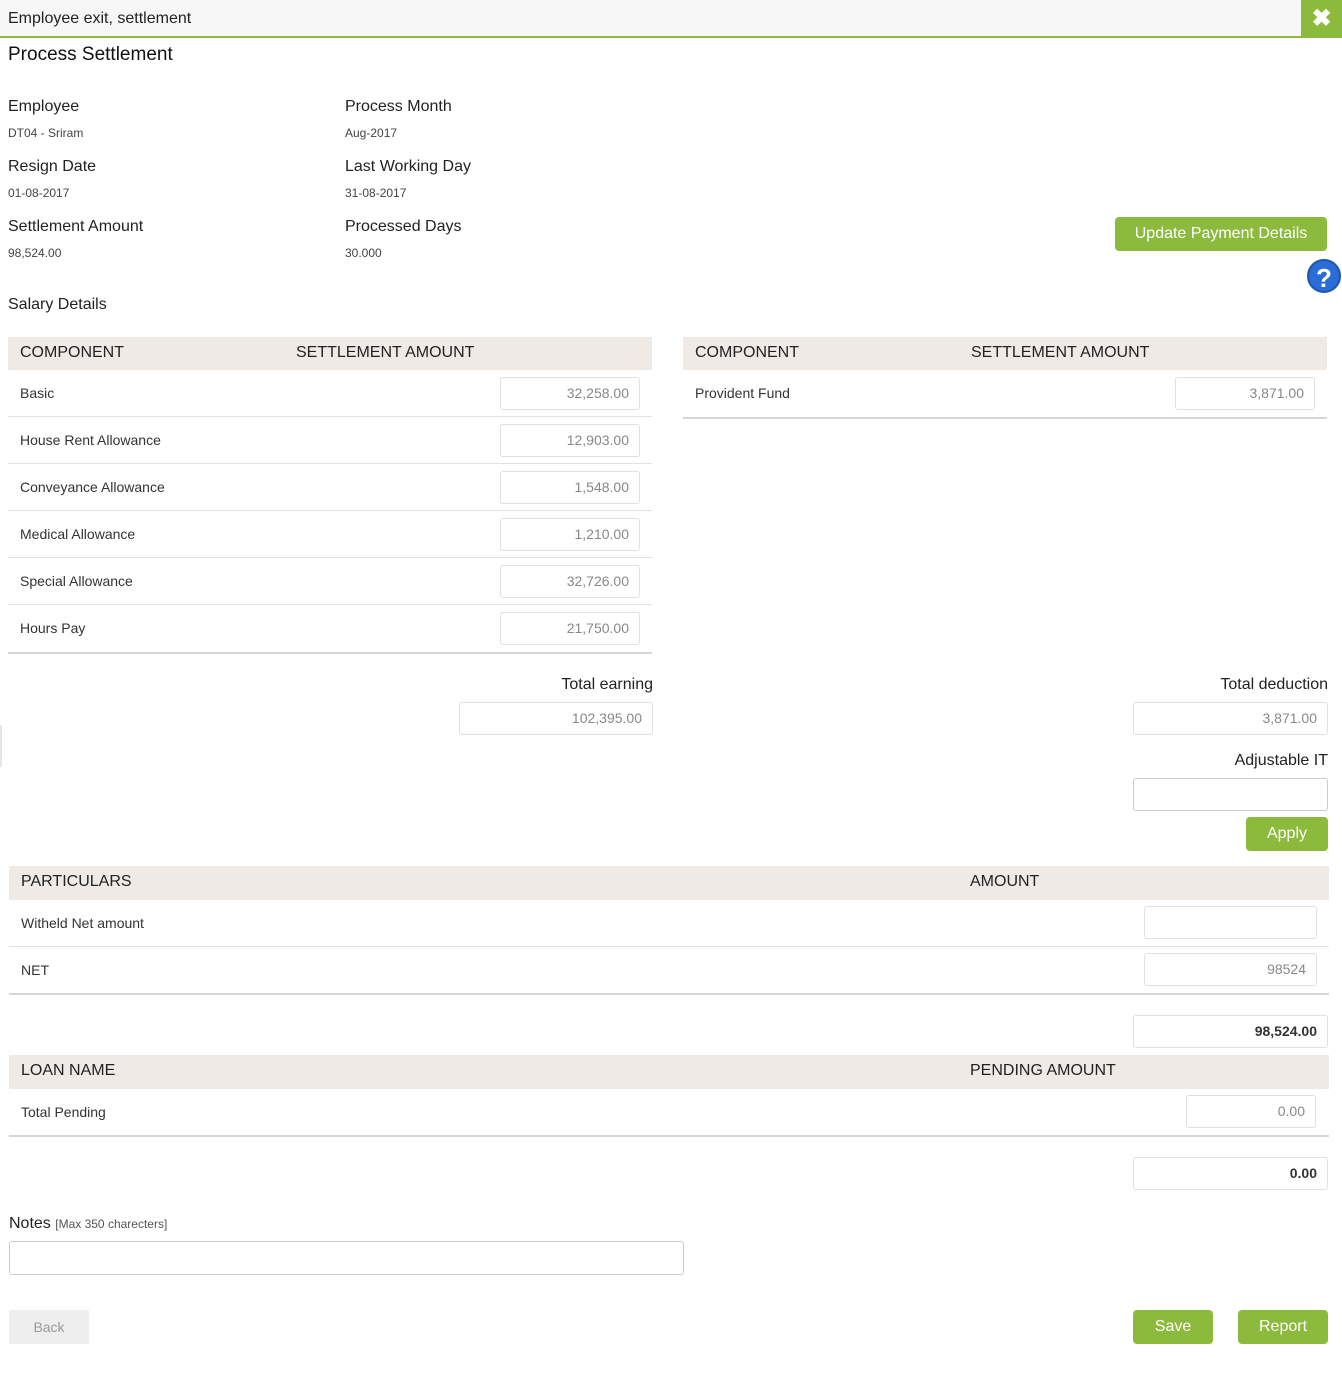 The height and width of the screenshot is (1394, 1342). Describe the element at coordinates (49, 1327) in the screenshot. I see `back-button: Back` at that location.